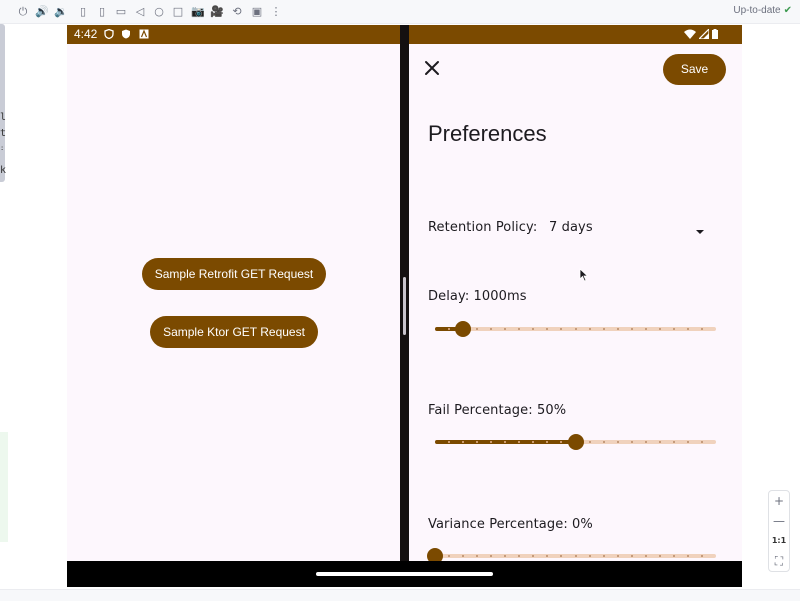  Describe the element at coordinates (4, 487) in the screenshot. I see `editor-change-marker` at that location.